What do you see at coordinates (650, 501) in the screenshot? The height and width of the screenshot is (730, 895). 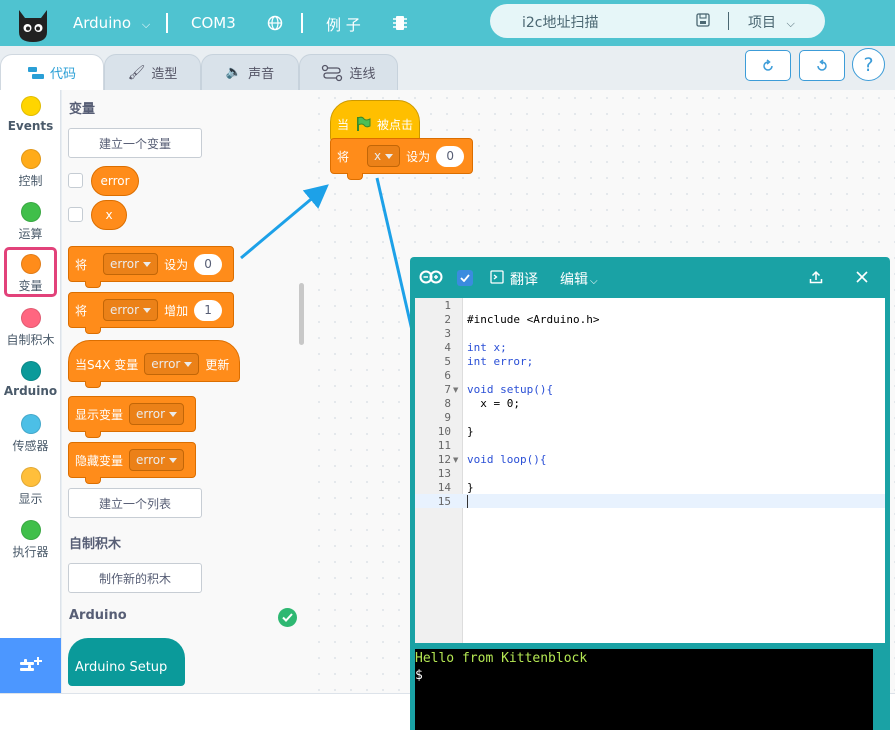 I see `active-line-highlight` at bounding box center [650, 501].